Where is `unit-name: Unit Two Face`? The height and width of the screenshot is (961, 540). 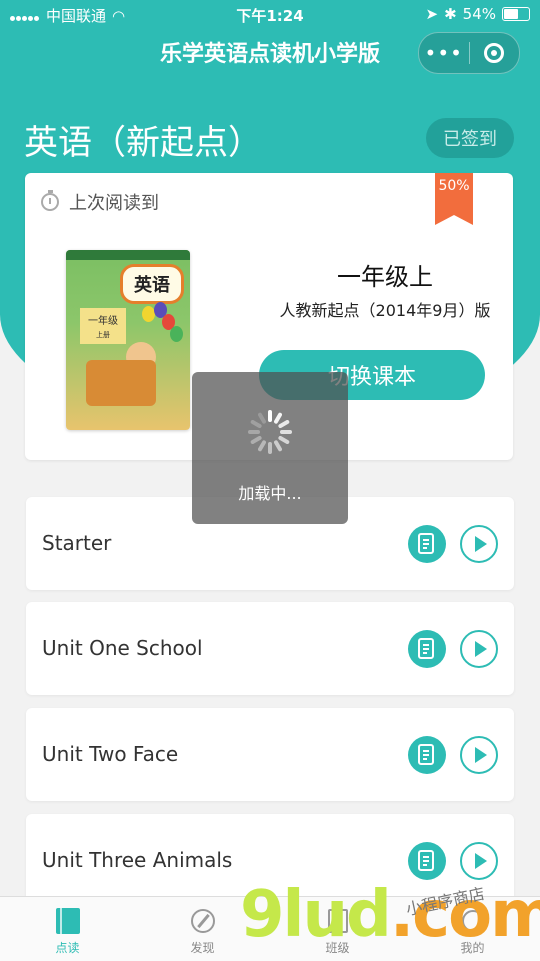
unit-name: Unit Two Face is located at coordinates (110, 754).